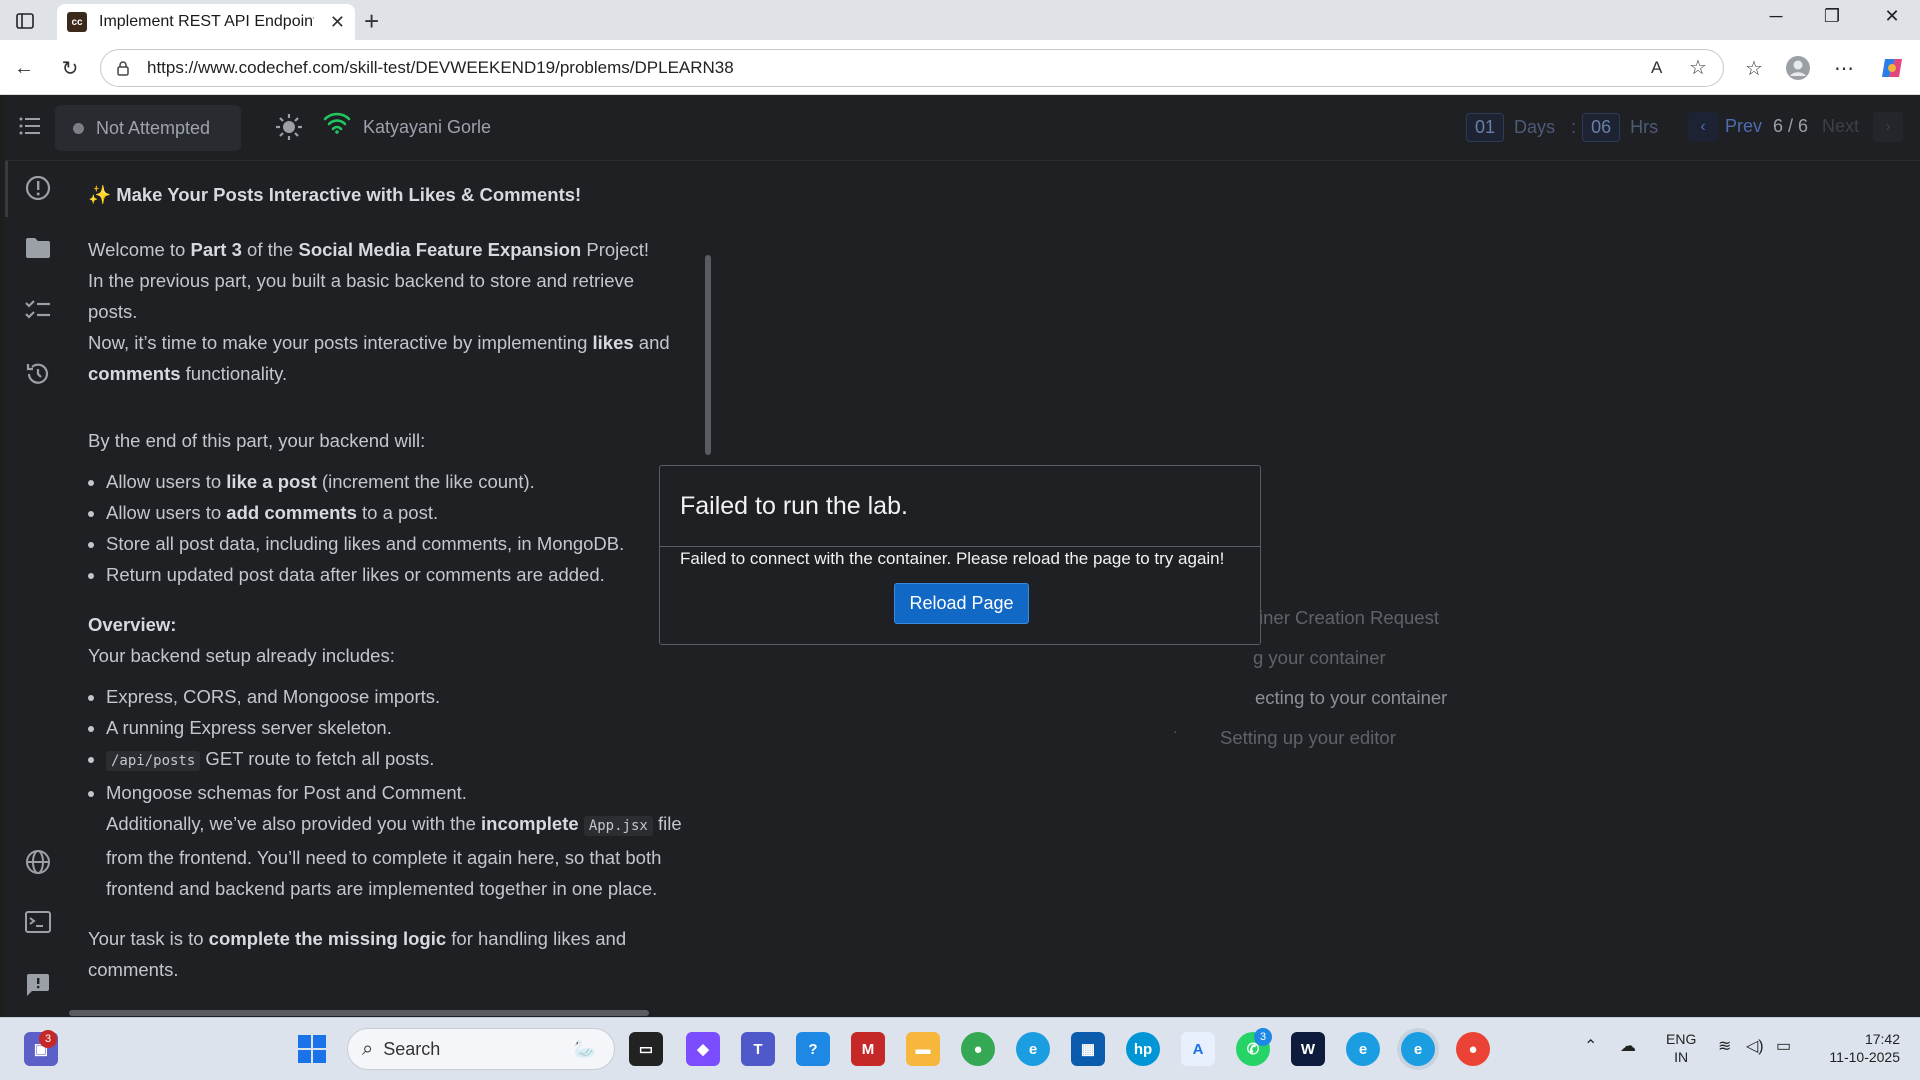  I want to click on next-button: Next, so click(1840, 126).